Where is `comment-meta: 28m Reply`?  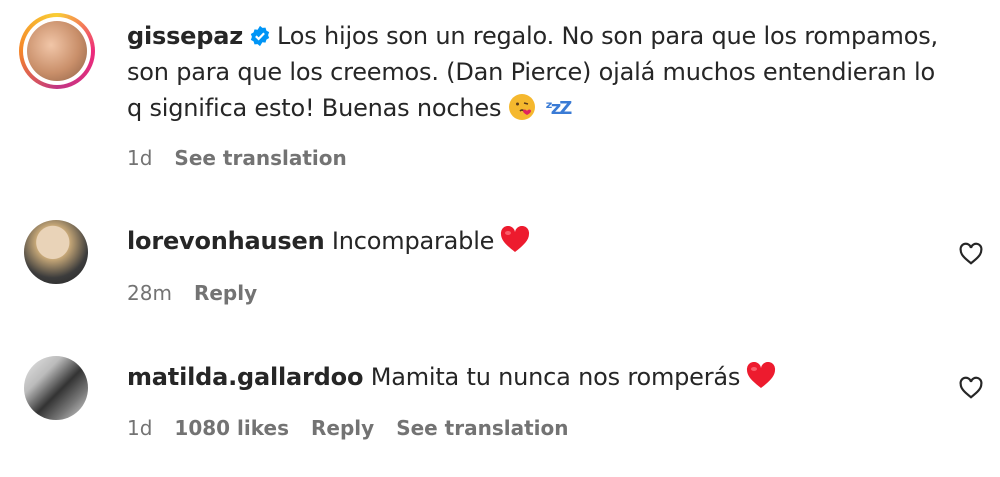 comment-meta: 28m Reply is located at coordinates (203, 293).